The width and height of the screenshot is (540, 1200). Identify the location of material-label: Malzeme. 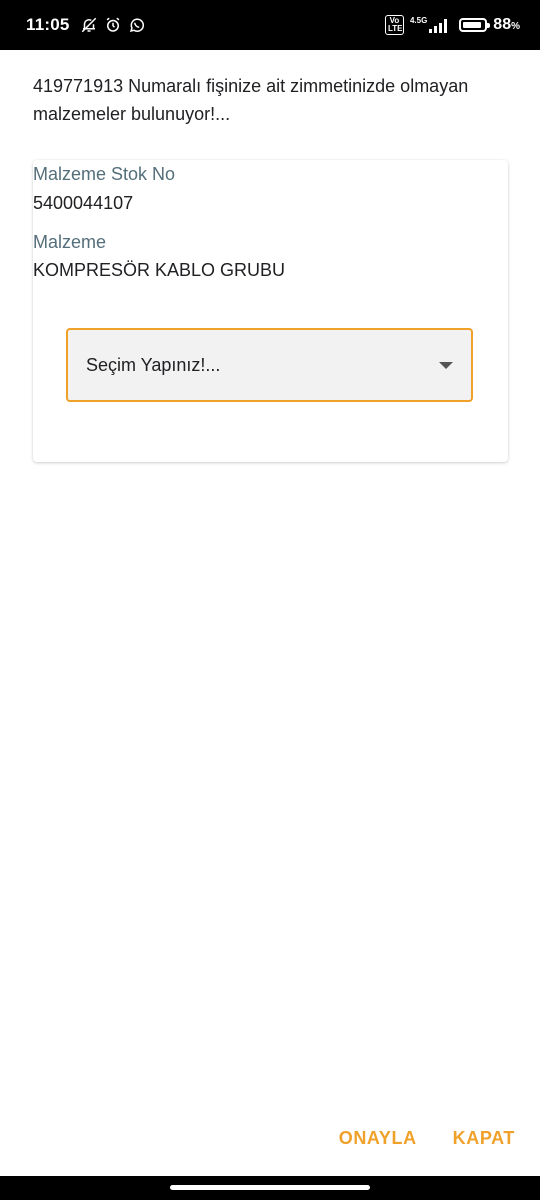
(70, 242).